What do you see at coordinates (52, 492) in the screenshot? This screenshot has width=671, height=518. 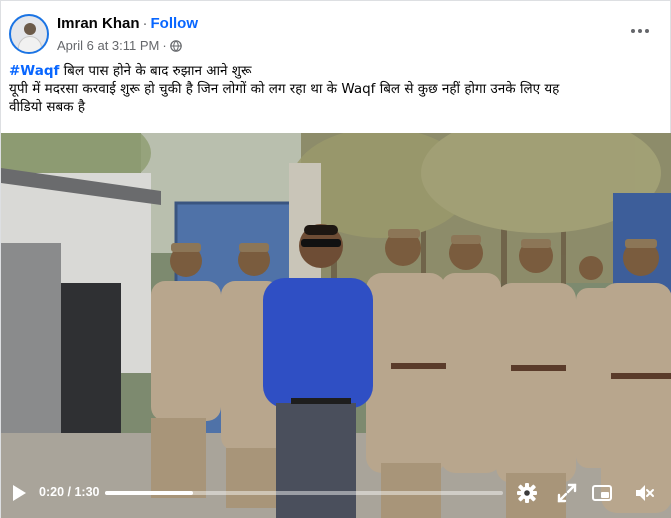 I see `current-time: 0:20` at bounding box center [52, 492].